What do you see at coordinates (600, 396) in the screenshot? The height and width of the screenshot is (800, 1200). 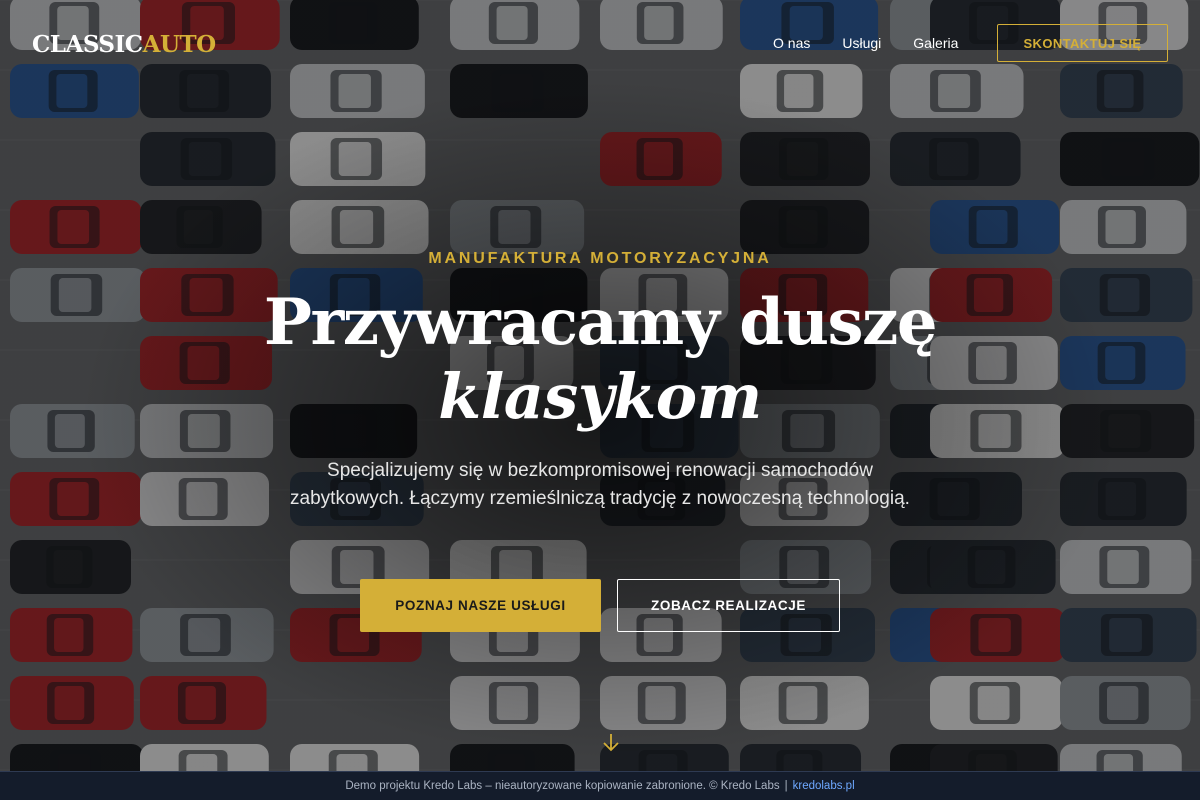 I see `hero-headline-line2: klasykom` at bounding box center [600, 396].